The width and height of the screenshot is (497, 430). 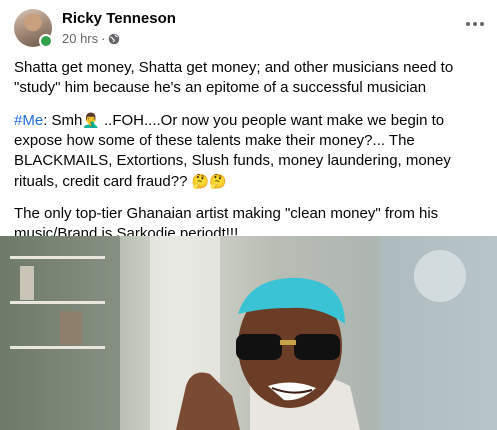 I want to click on more-options-button, so click(x=475, y=24).